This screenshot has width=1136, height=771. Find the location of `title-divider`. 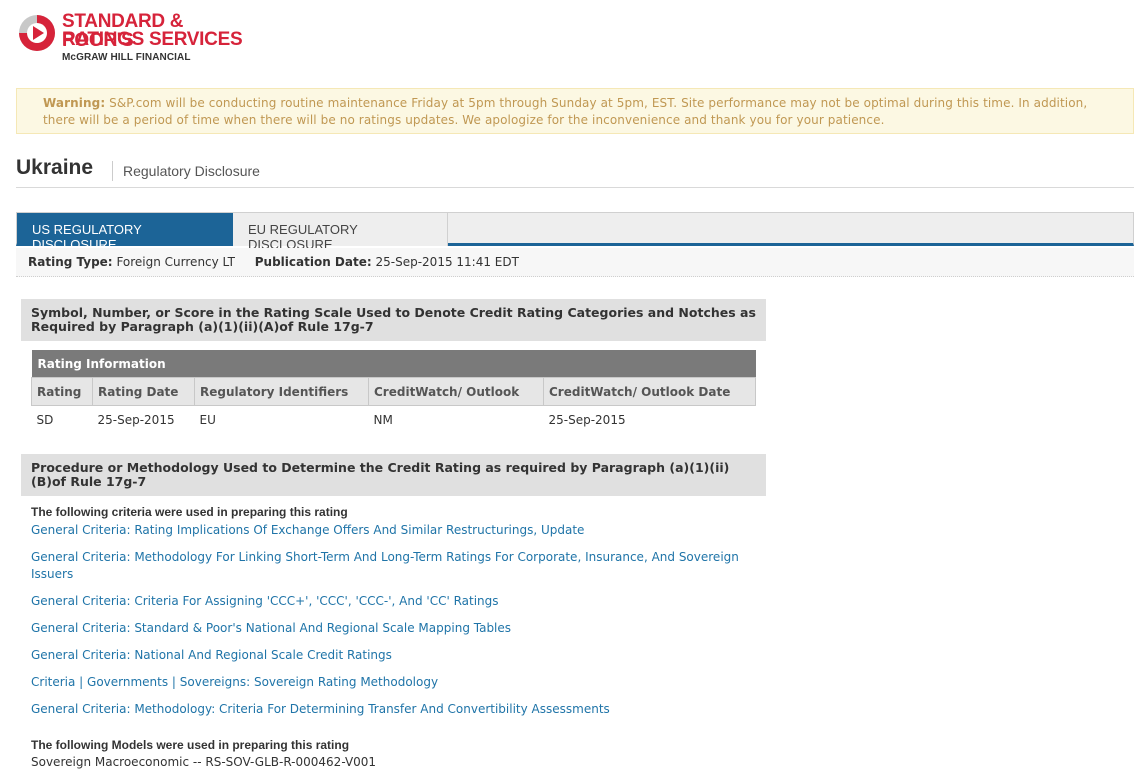

title-divider is located at coordinates (112, 171).